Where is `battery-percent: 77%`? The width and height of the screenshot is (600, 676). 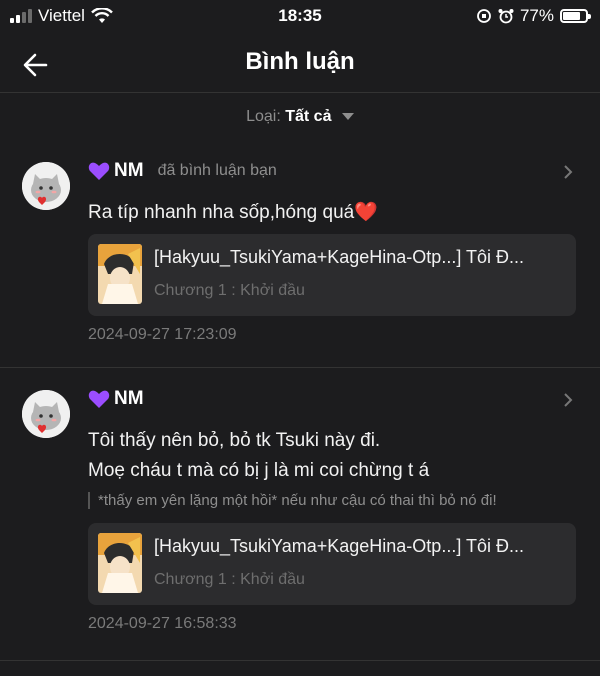 battery-percent: 77% is located at coordinates (536, 15).